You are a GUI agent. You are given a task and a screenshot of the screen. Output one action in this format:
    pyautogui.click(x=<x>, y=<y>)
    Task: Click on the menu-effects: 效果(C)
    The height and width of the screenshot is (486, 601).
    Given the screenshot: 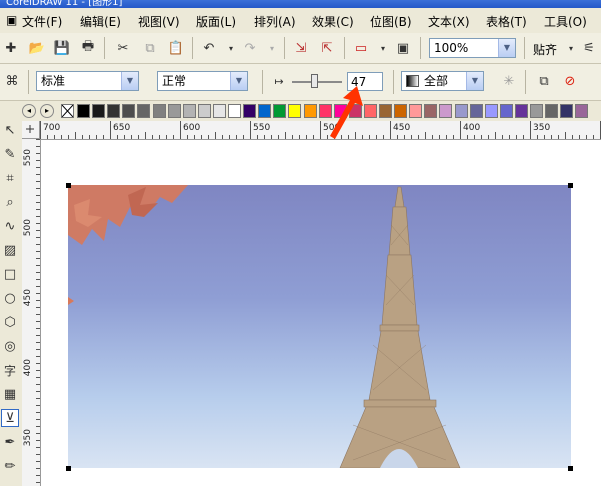 What is the action you would take?
    pyautogui.click(x=333, y=21)
    